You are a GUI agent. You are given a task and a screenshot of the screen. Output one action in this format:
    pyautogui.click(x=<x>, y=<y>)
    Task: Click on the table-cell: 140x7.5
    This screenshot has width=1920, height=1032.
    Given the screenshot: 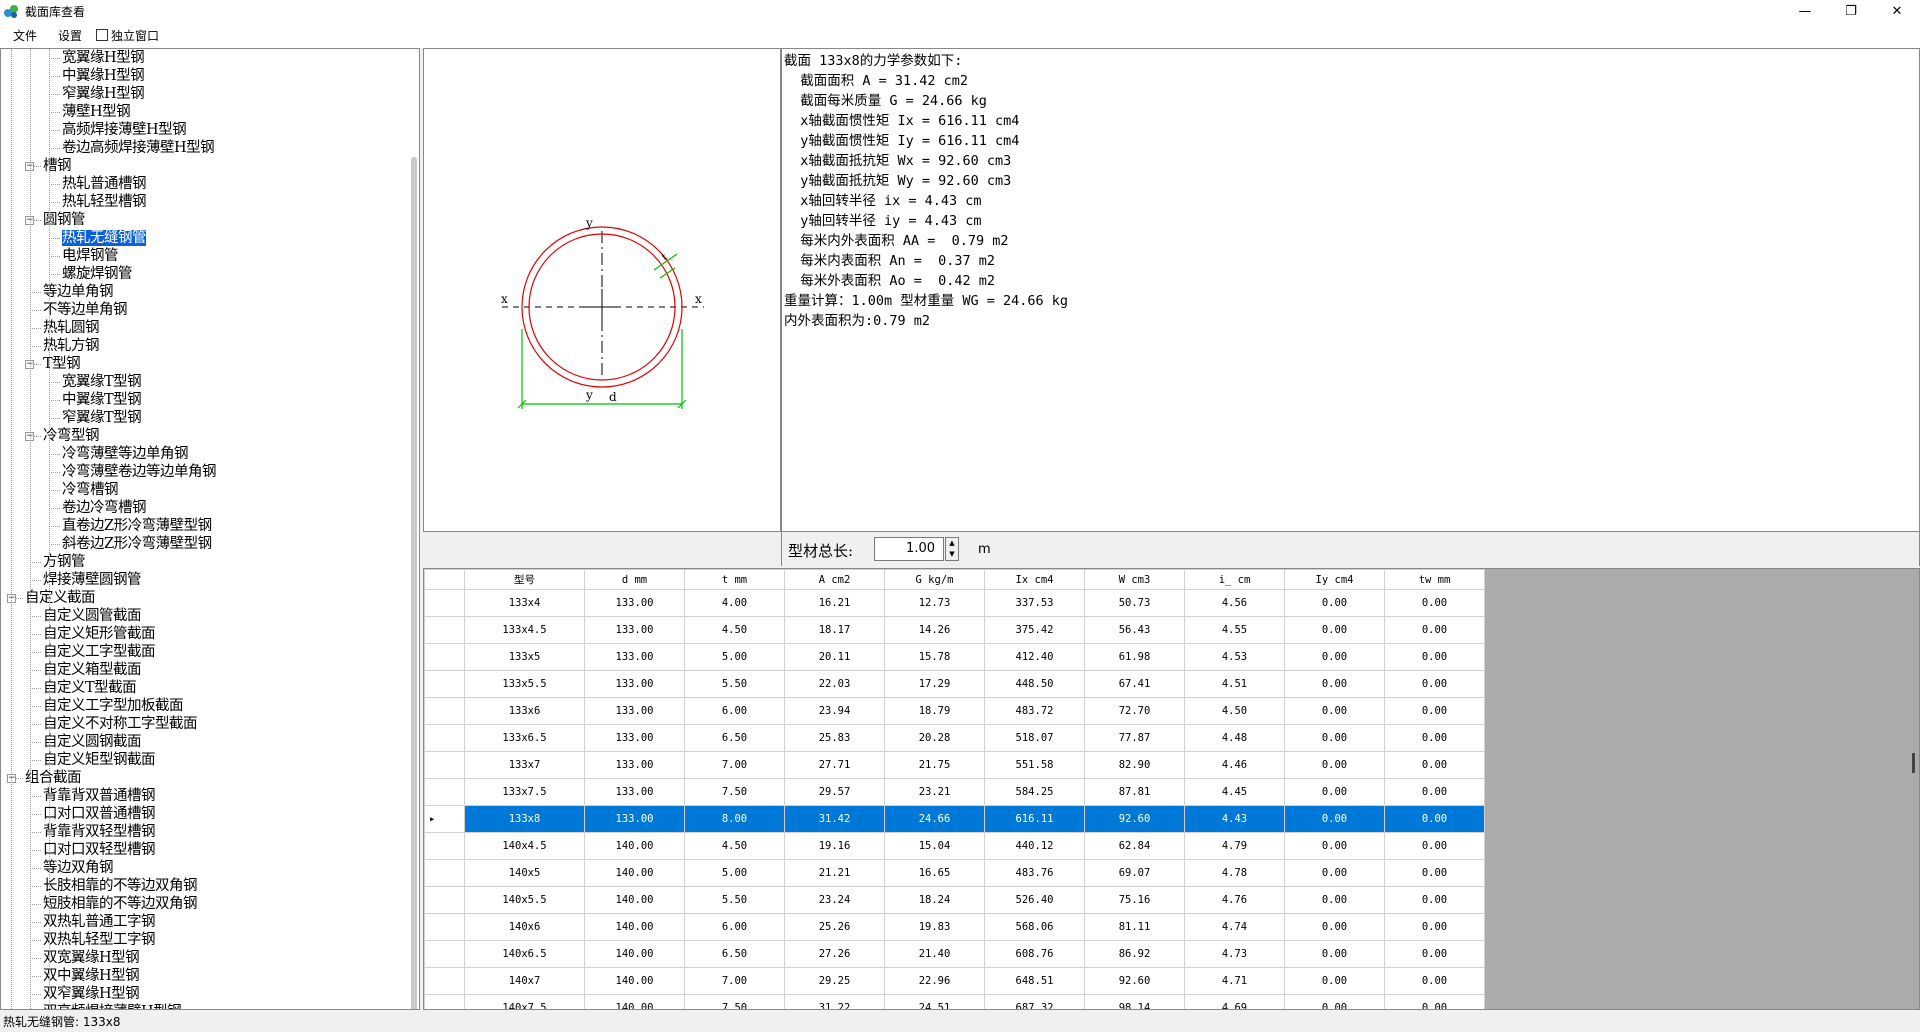 What is the action you would take?
    pyautogui.click(x=524, y=1001)
    